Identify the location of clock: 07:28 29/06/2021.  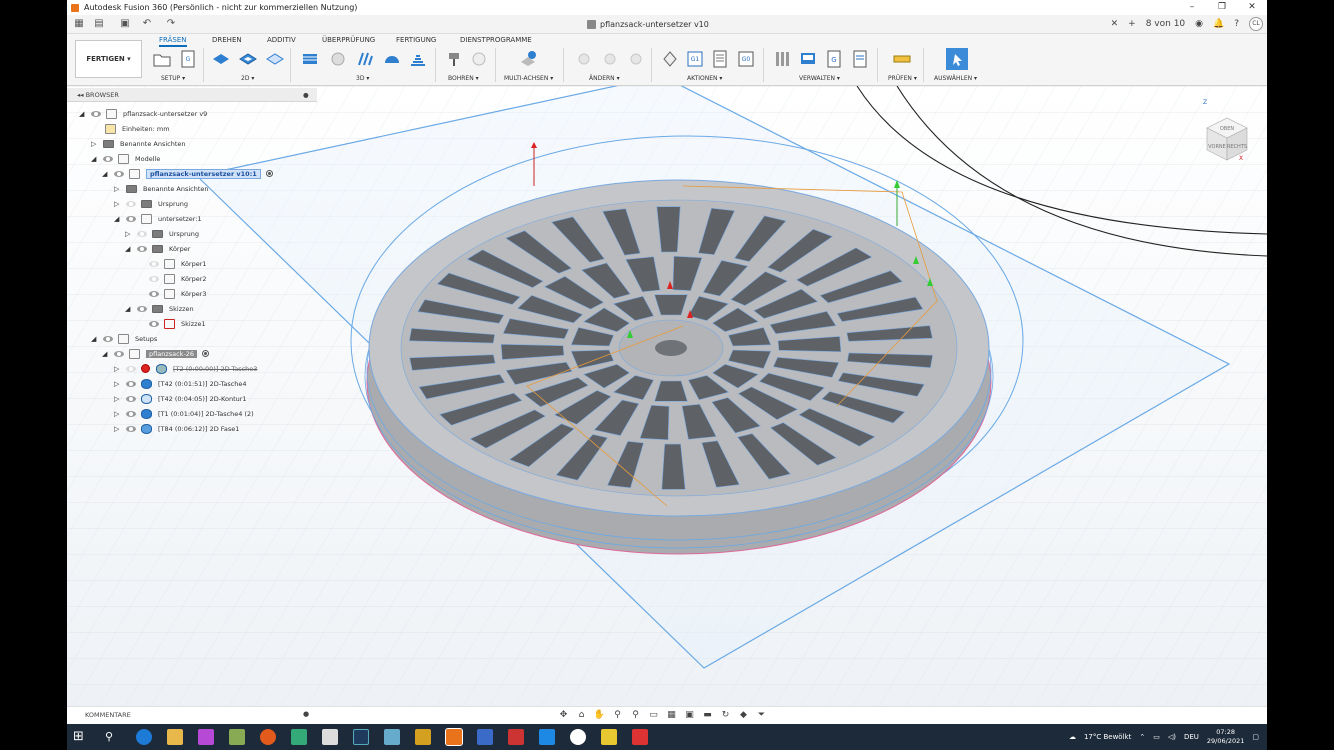
(1225, 737).